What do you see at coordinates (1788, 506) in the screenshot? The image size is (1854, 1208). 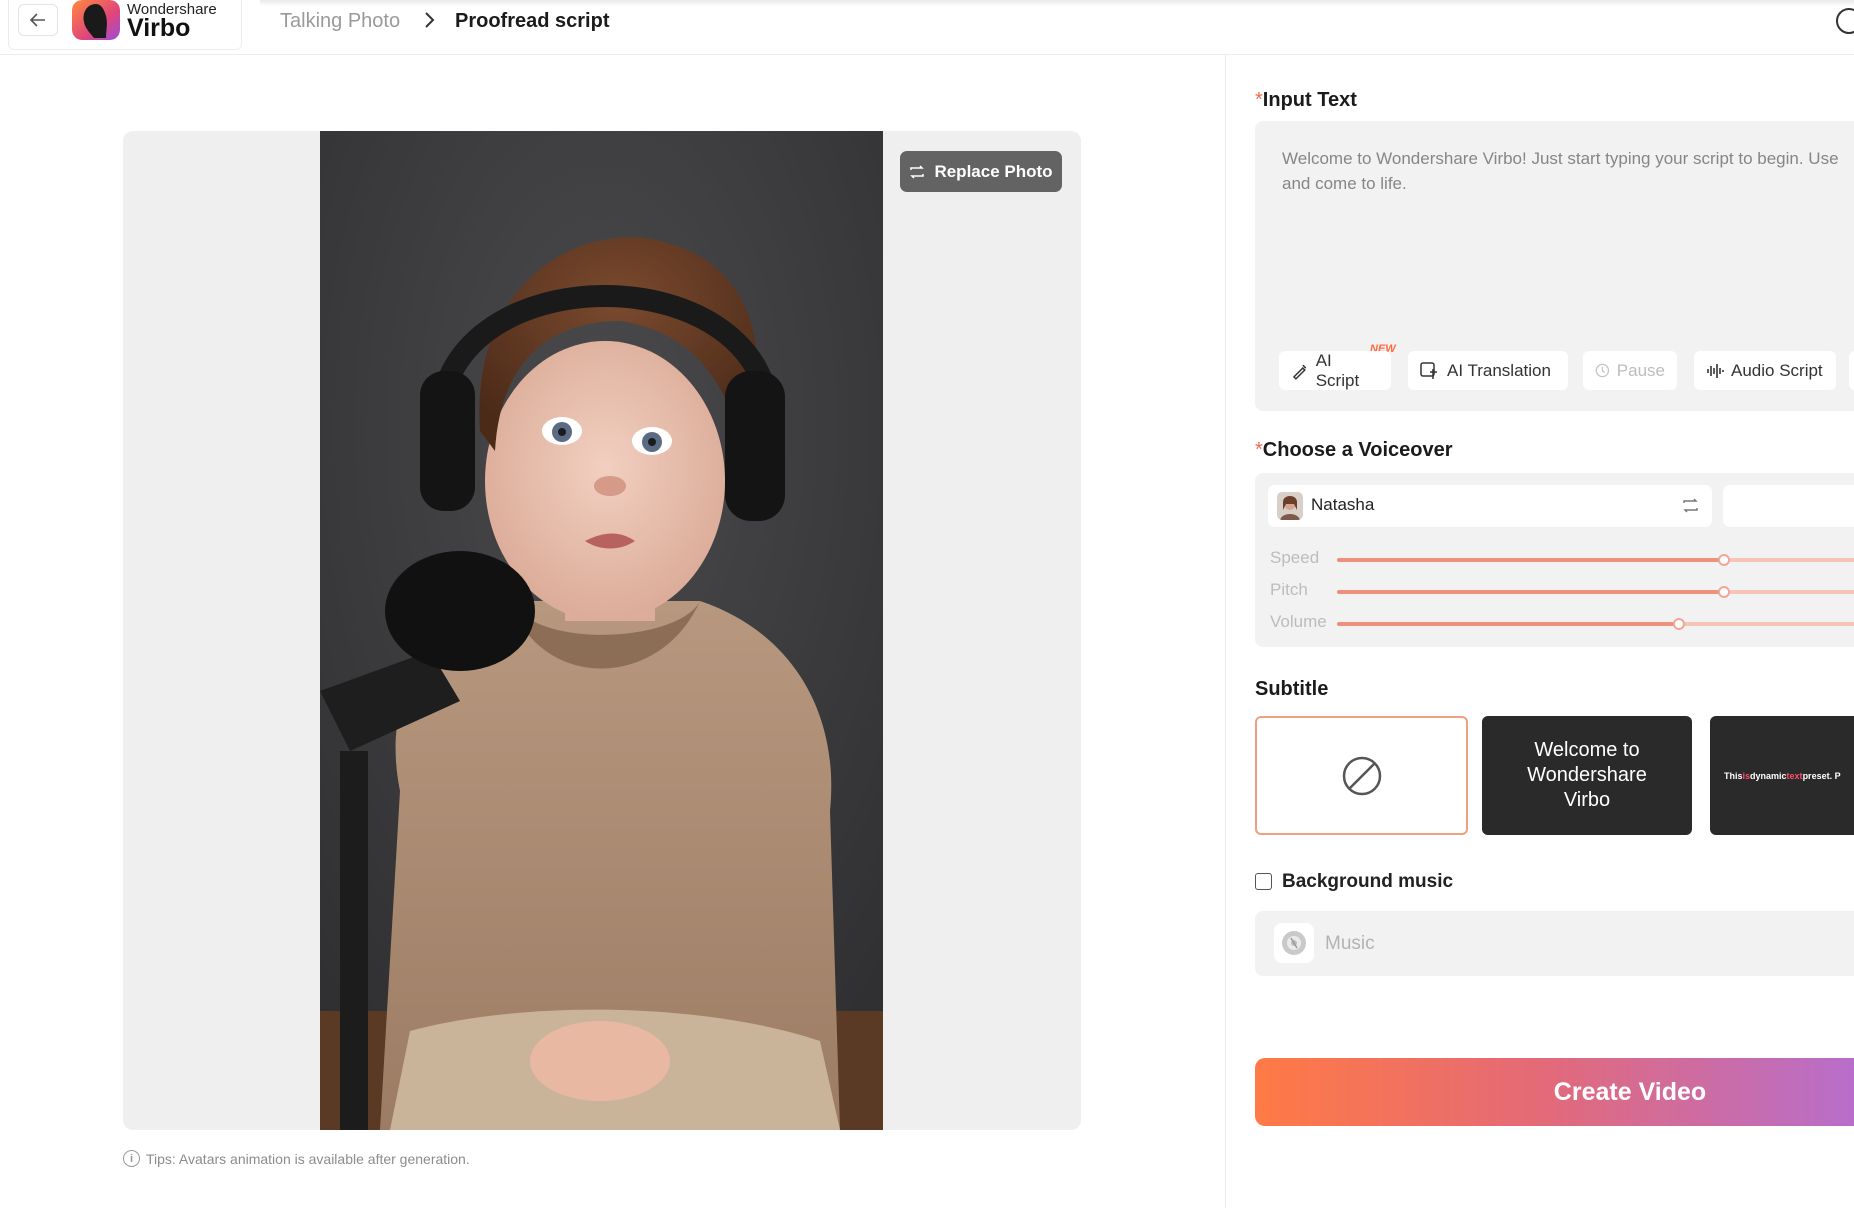 I see `voice-option-selector` at bounding box center [1788, 506].